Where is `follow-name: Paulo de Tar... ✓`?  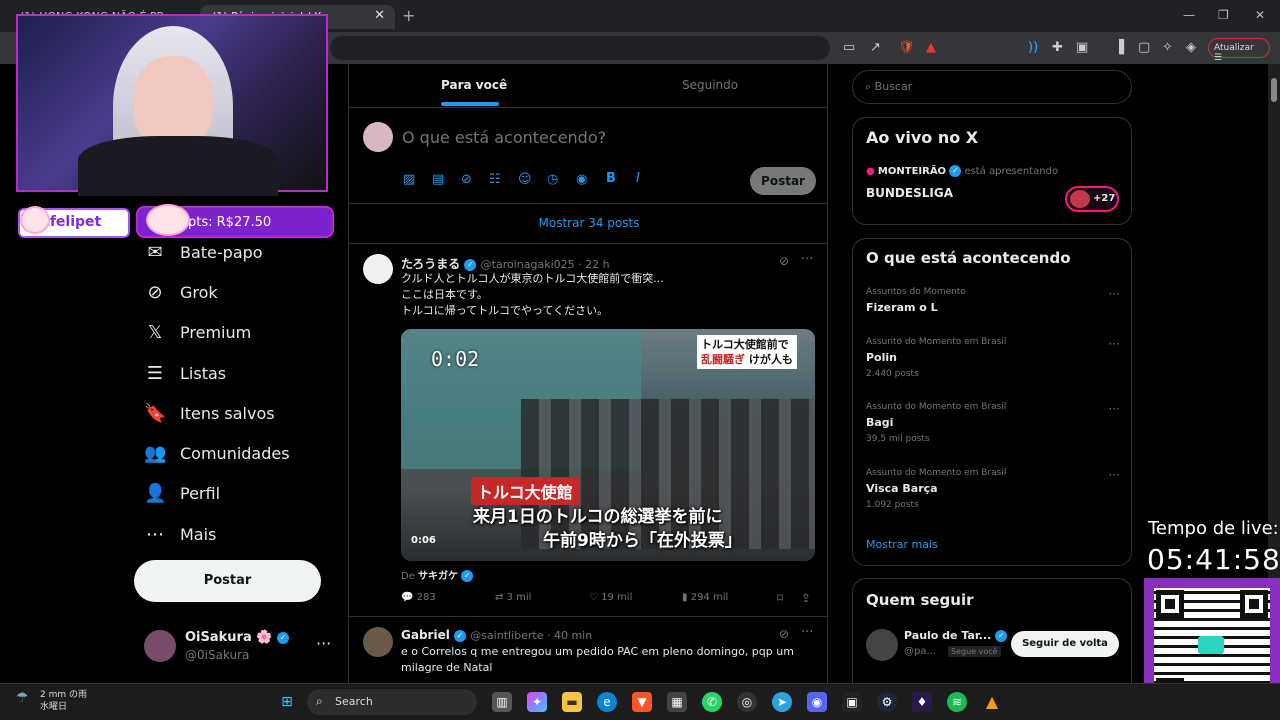 follow-name: Paulo de Tar... ✓ is located at coordinates (956, 635).